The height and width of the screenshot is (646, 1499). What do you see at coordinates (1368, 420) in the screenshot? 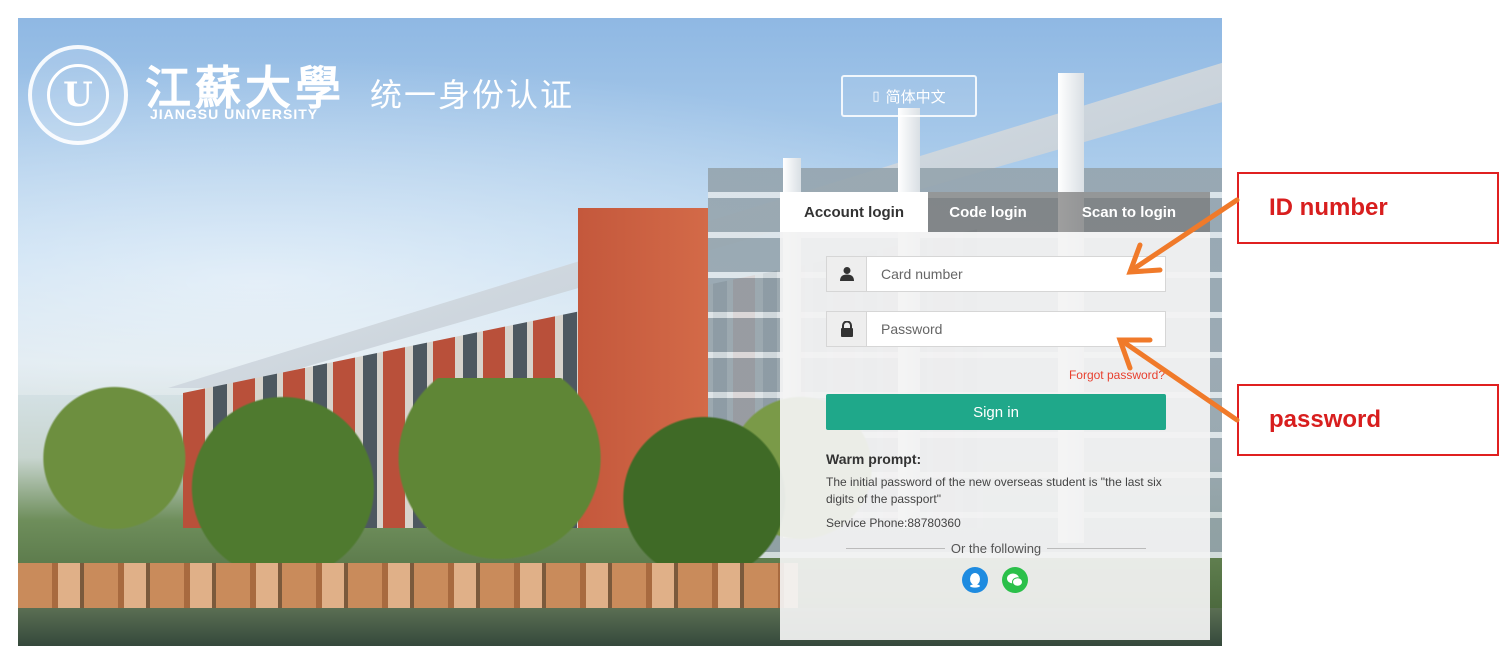
I see `password-annotation: password` at bounding box center [1368, 420].